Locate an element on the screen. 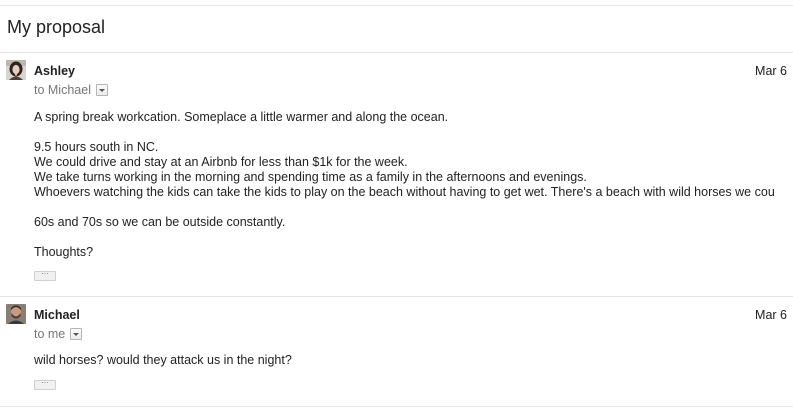  body-line: 9.5 hours south in NC. is located at coordinates (96, 147).